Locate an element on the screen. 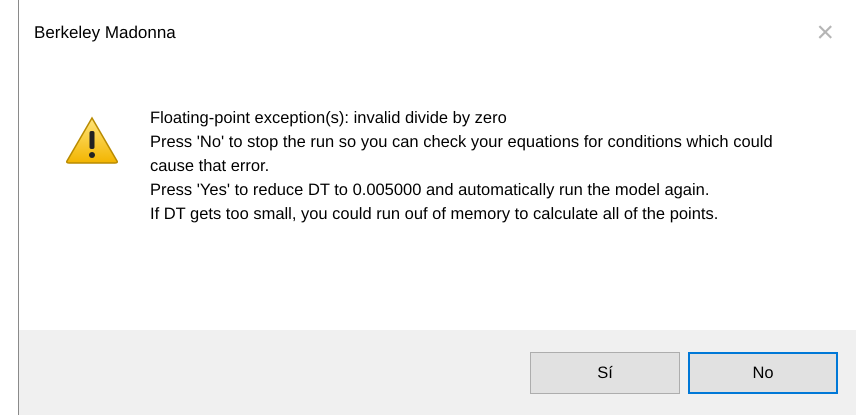  dialog-button: No is located at coordinates (763, 373).